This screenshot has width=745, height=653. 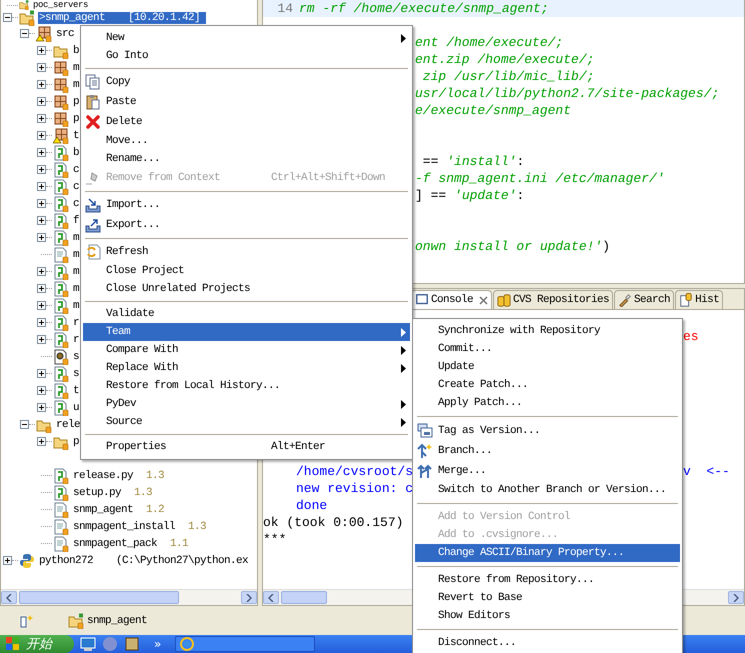 I want to click on taskbar-overflow: », so click(x=158, y=644).